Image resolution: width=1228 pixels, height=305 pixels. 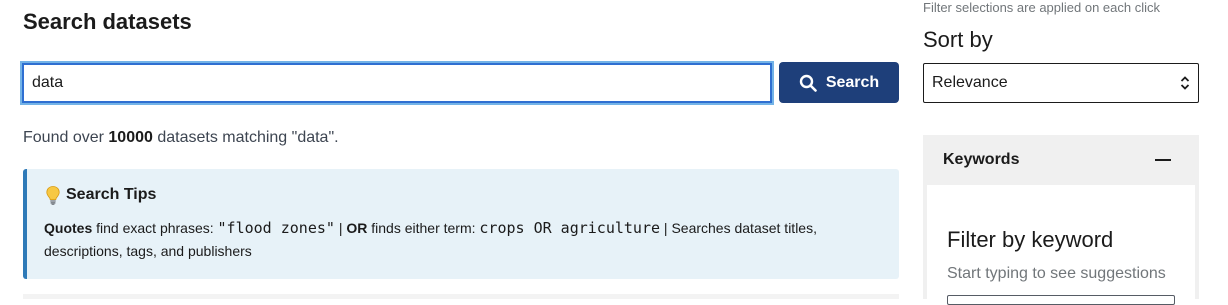 What do you see at coordinates (1163, 160) in the screenshot?
I see `minus-icon` at bounding box center [1163, 160].